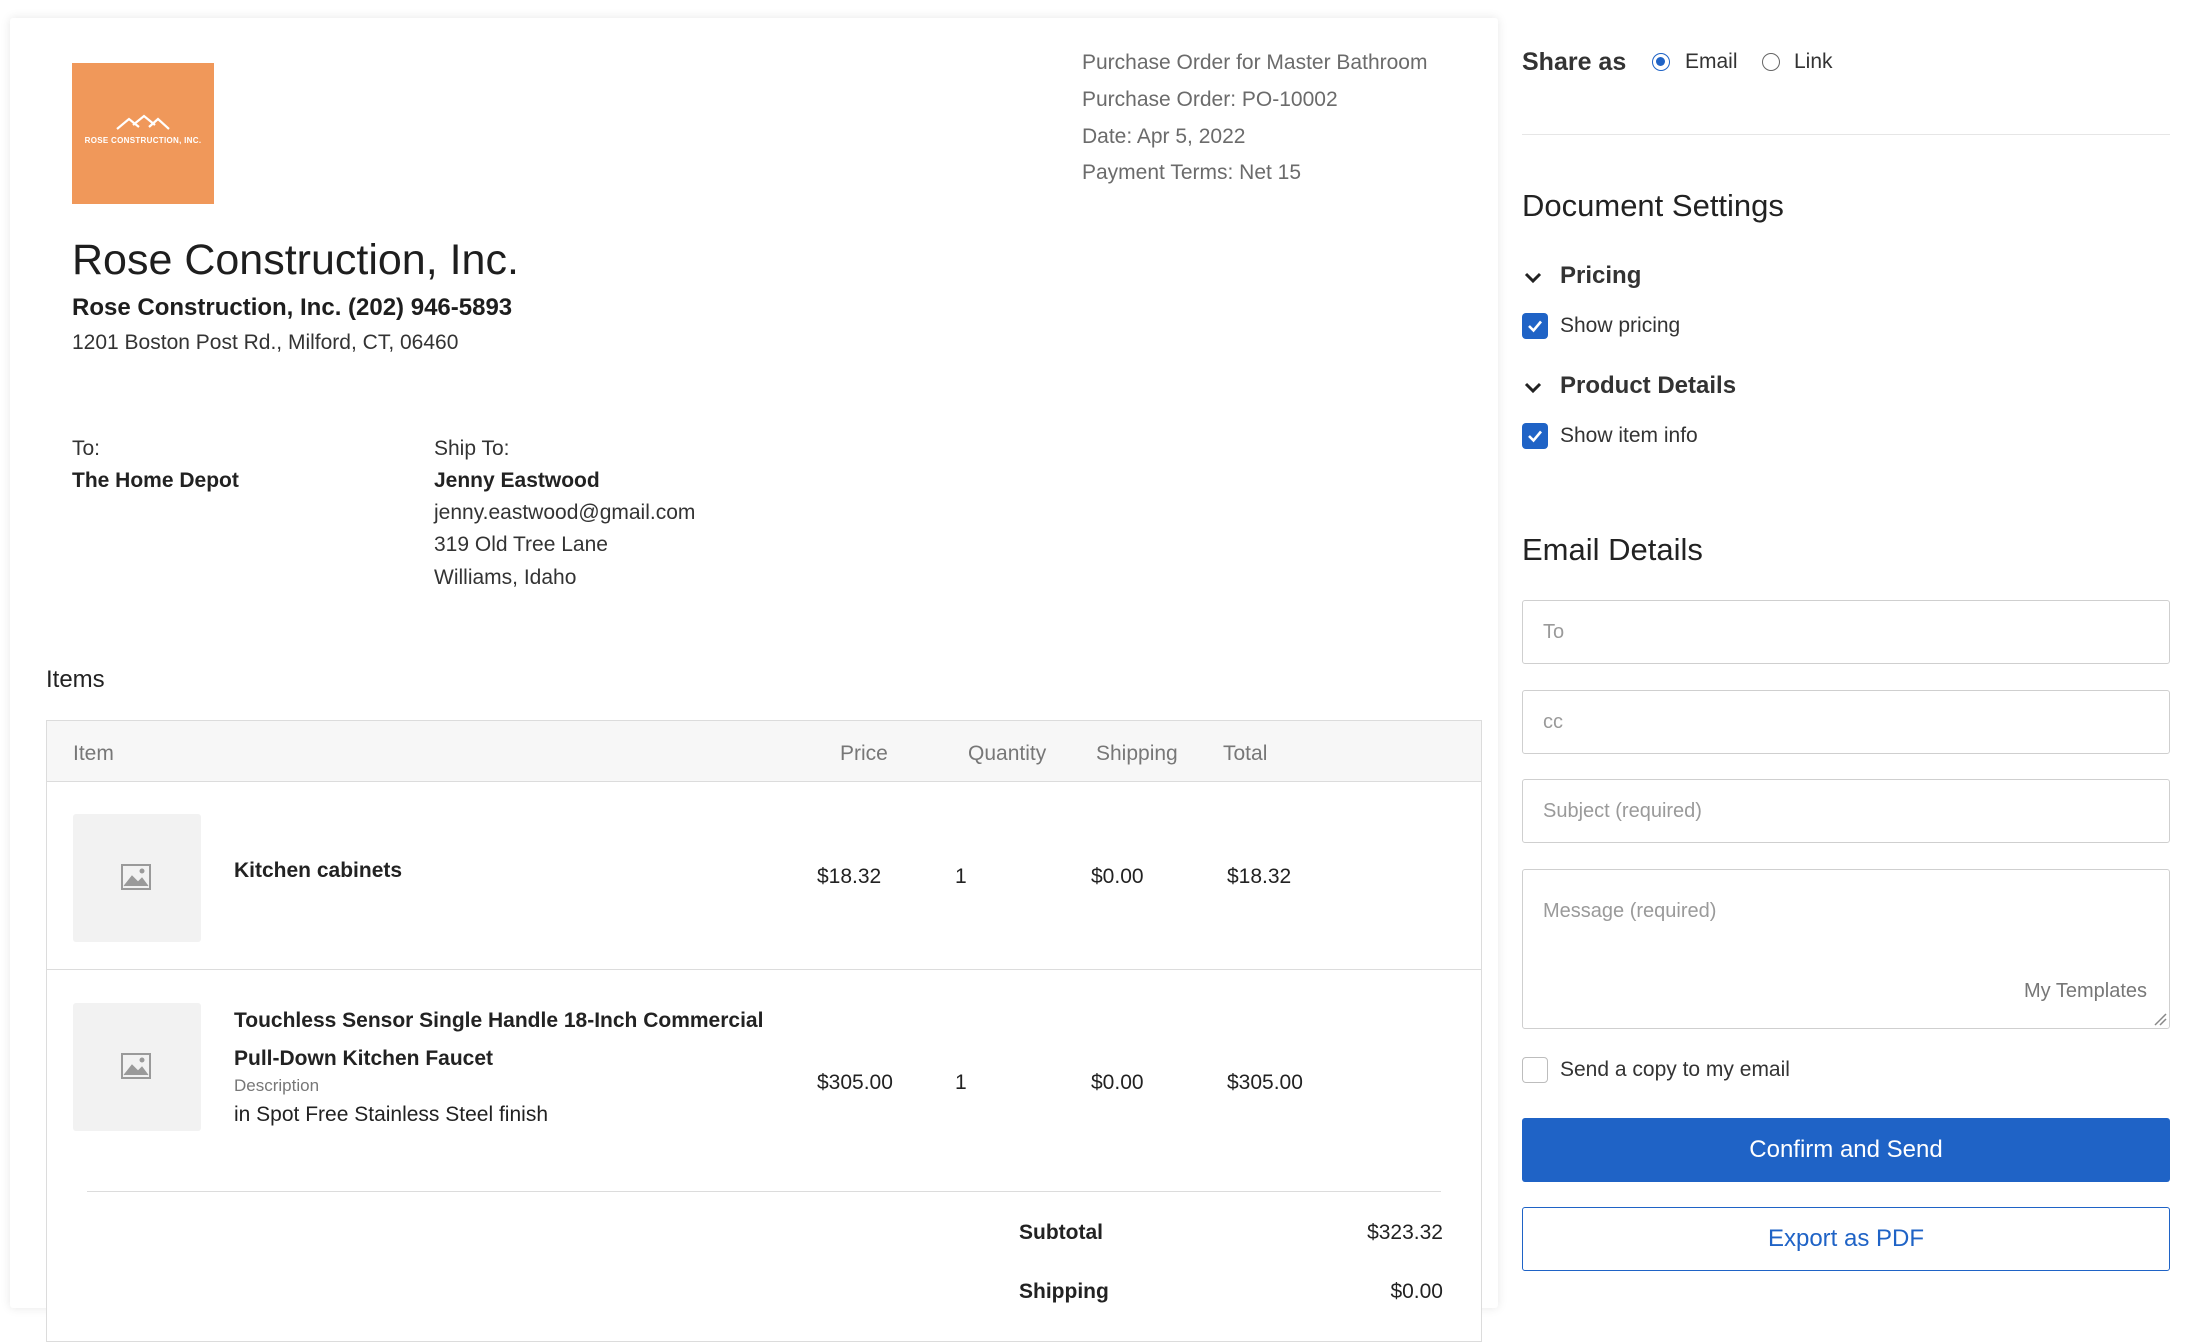 The height and width of the screenshot is (1342, 2186). I want to click on panel-divider, so click(1846, 134).